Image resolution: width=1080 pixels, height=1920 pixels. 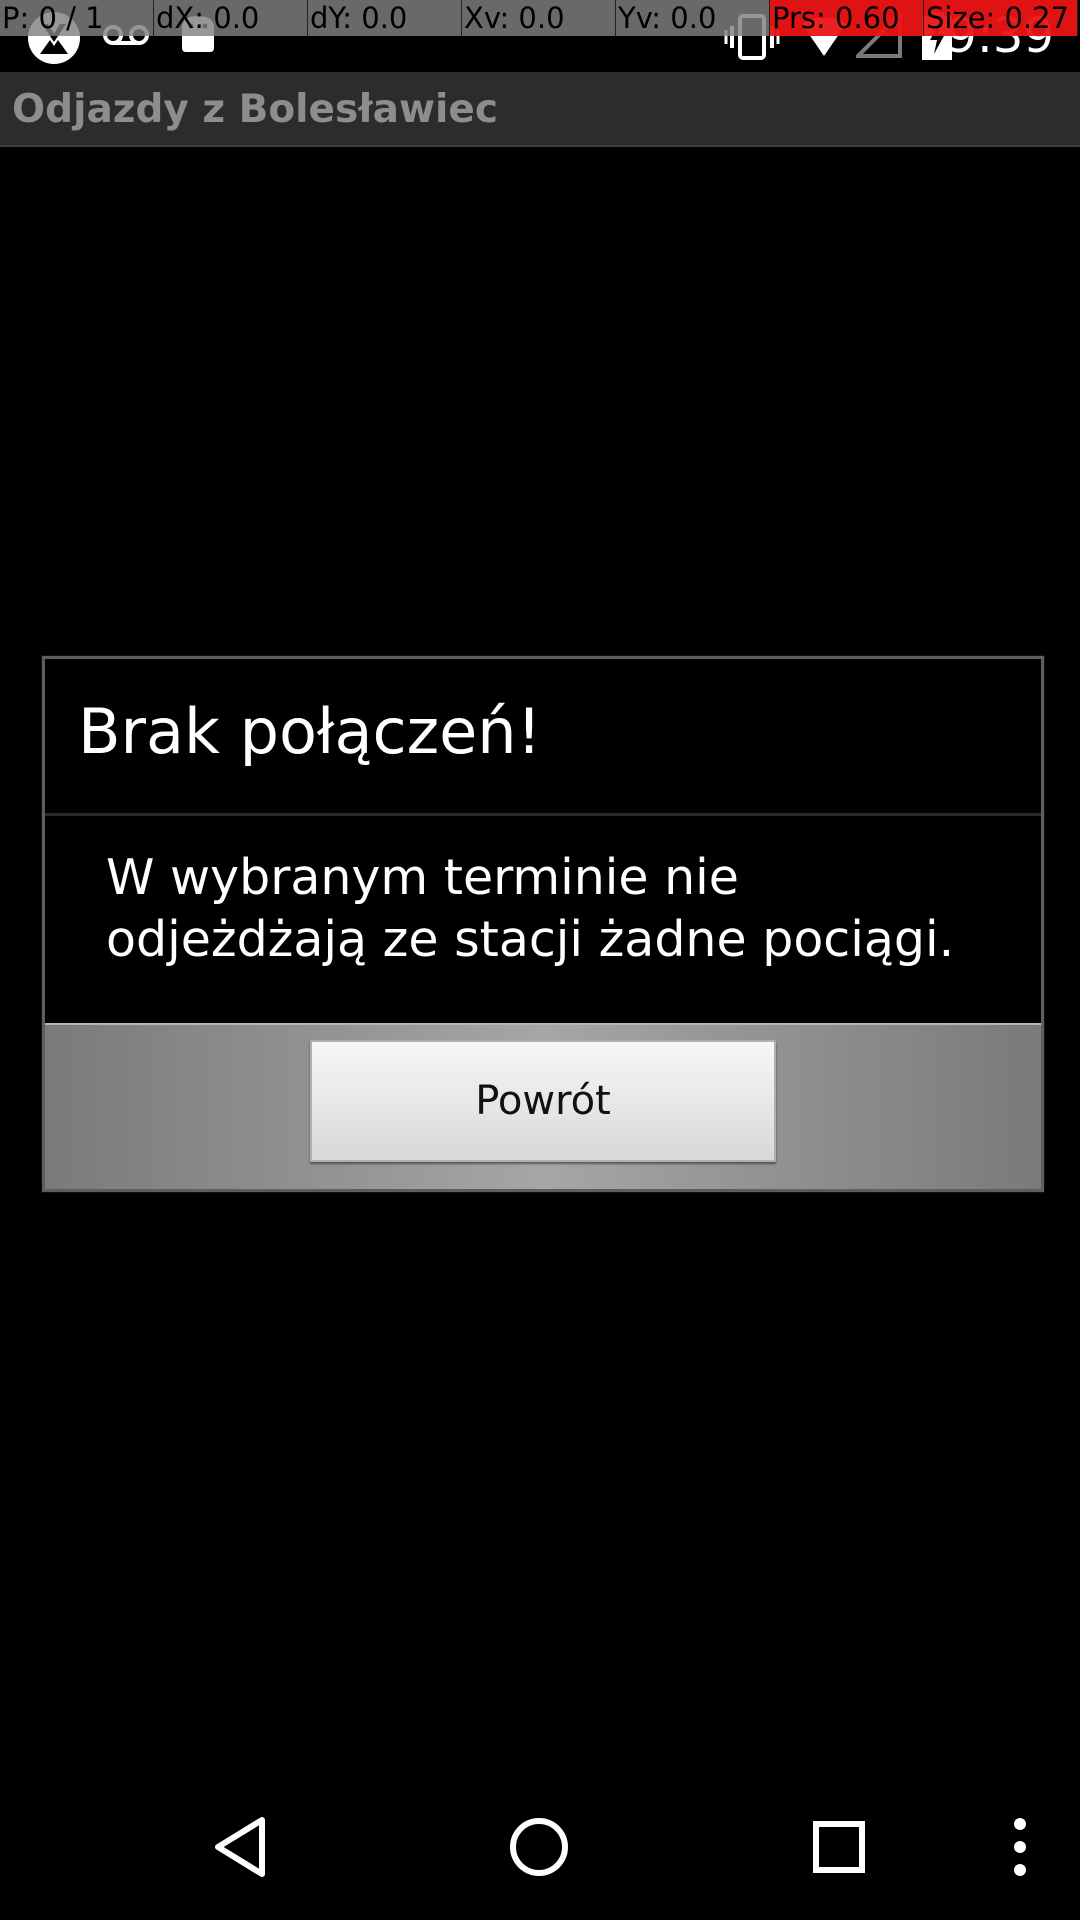 I want to click on back-icon, so click(x=240, y=1847).